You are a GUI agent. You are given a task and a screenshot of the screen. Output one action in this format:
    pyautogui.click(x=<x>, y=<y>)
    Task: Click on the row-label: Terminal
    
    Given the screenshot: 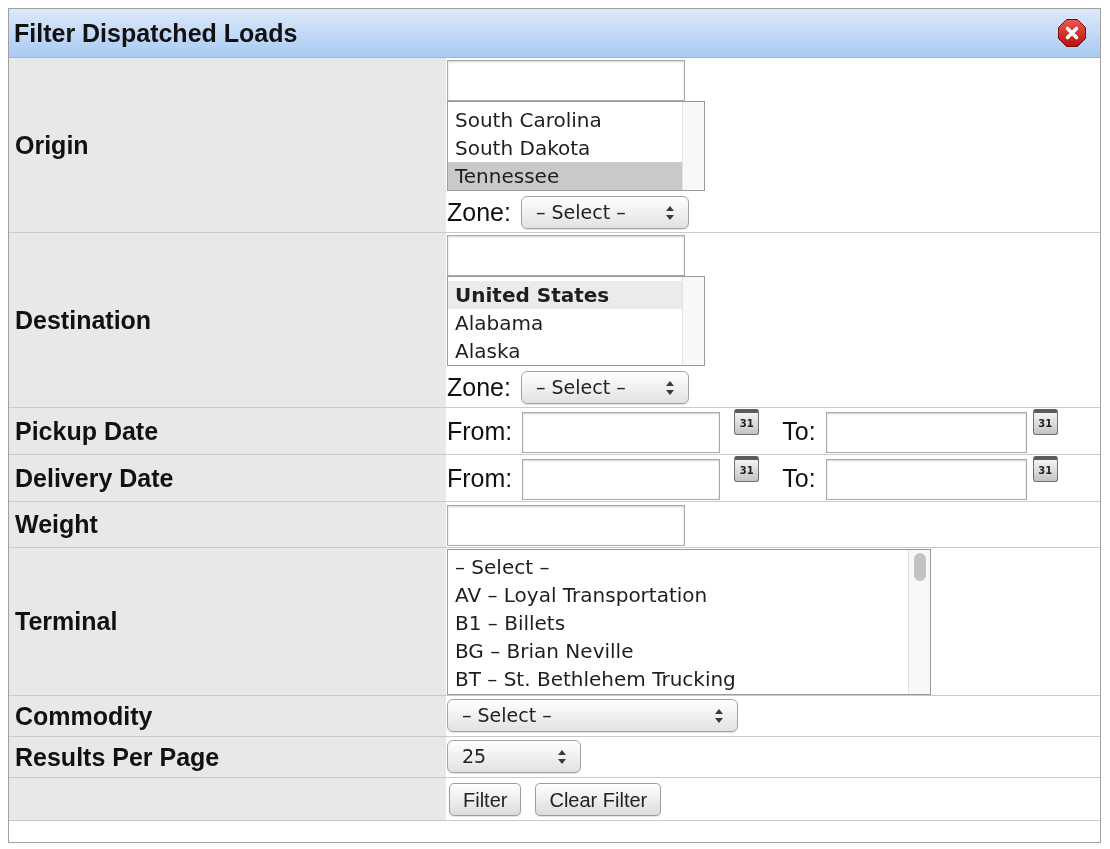 What is the action you would take?
    pyautogui.click(x=66, y=621)
    